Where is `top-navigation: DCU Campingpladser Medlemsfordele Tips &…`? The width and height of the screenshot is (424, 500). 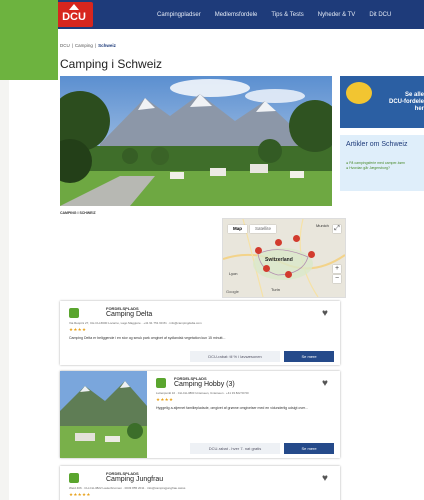 top-navigation: DCU Campingpladser Medlemsfordele Tips &… is located at coordinates (216, 14).